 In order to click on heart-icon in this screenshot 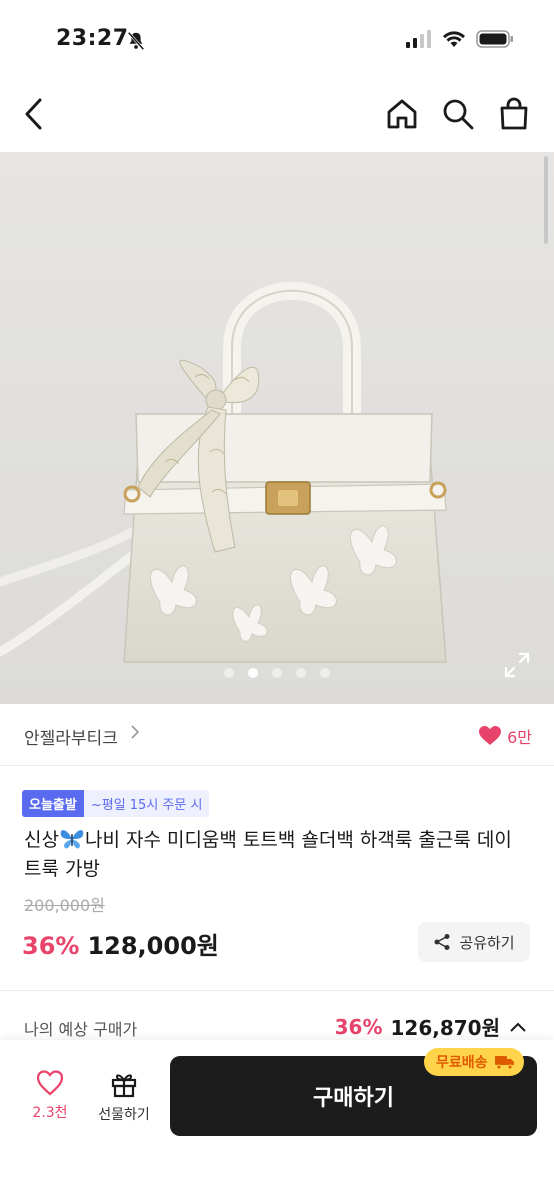, I will do `click(490, 735)`.